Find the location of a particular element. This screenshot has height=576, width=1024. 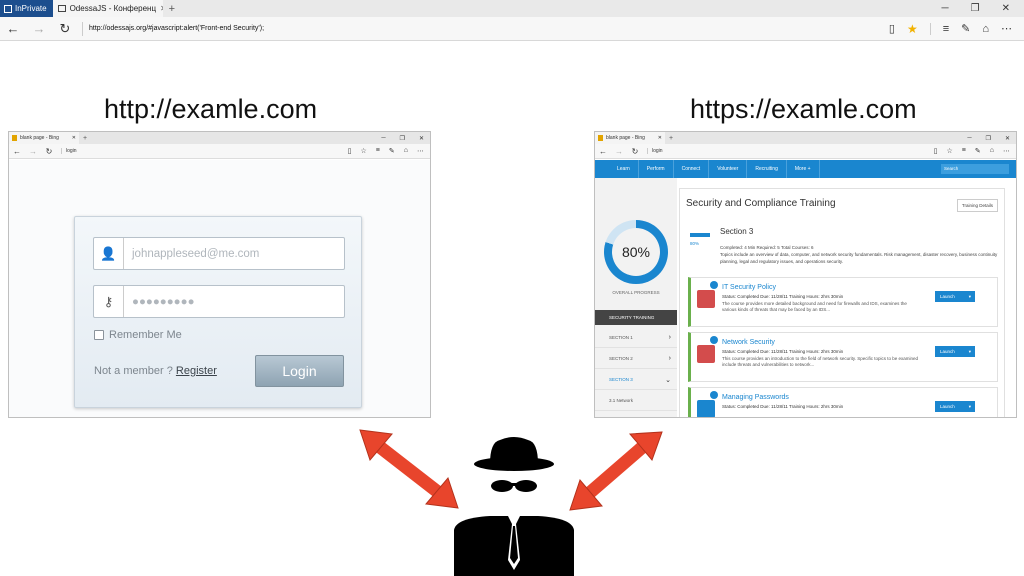

window-controls: ─ ❐ ✕ is located at coordinates (983, 8).